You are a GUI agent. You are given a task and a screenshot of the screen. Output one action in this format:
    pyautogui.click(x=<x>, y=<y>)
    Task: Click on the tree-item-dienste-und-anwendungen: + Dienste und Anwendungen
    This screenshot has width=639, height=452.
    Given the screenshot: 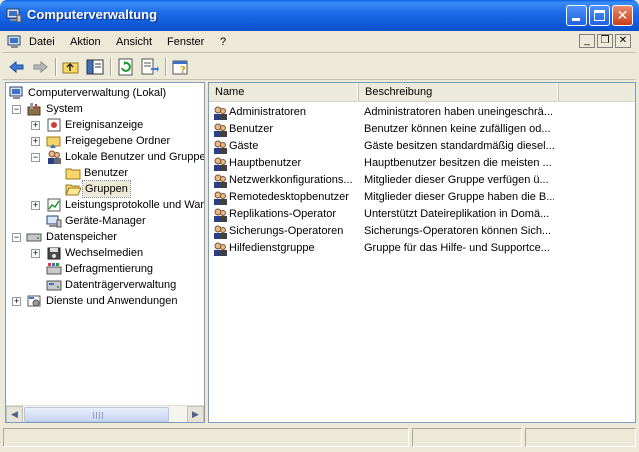 What is the action you would take?
    pyautogui.click(x=106, y=301)
    